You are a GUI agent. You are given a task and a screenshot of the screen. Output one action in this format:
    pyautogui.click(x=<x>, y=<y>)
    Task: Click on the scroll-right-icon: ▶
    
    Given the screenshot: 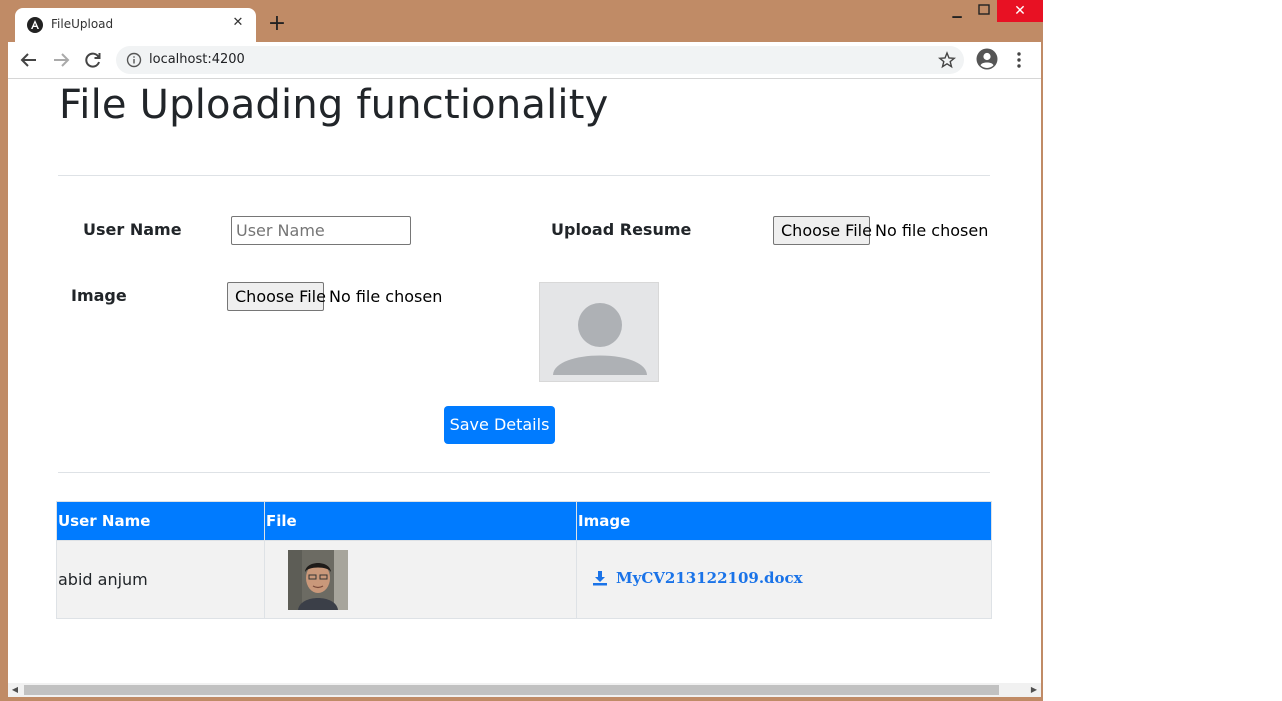 What is the action you would take?
    pyautogui.click(x=1034, y=690)
    